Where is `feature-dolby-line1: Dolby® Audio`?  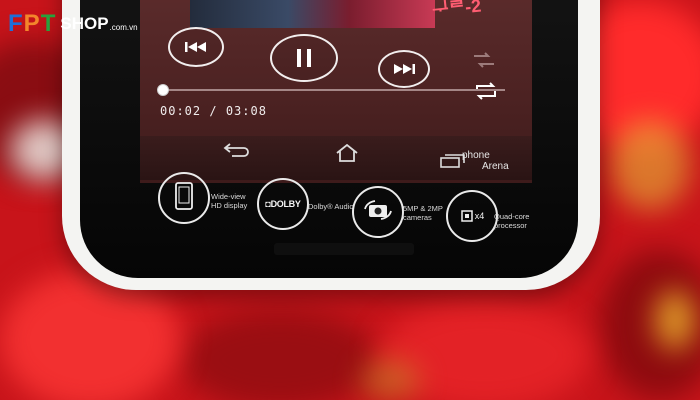
feature-dolby-line1: Dolby® Audio is located at coordinates (331, 206).